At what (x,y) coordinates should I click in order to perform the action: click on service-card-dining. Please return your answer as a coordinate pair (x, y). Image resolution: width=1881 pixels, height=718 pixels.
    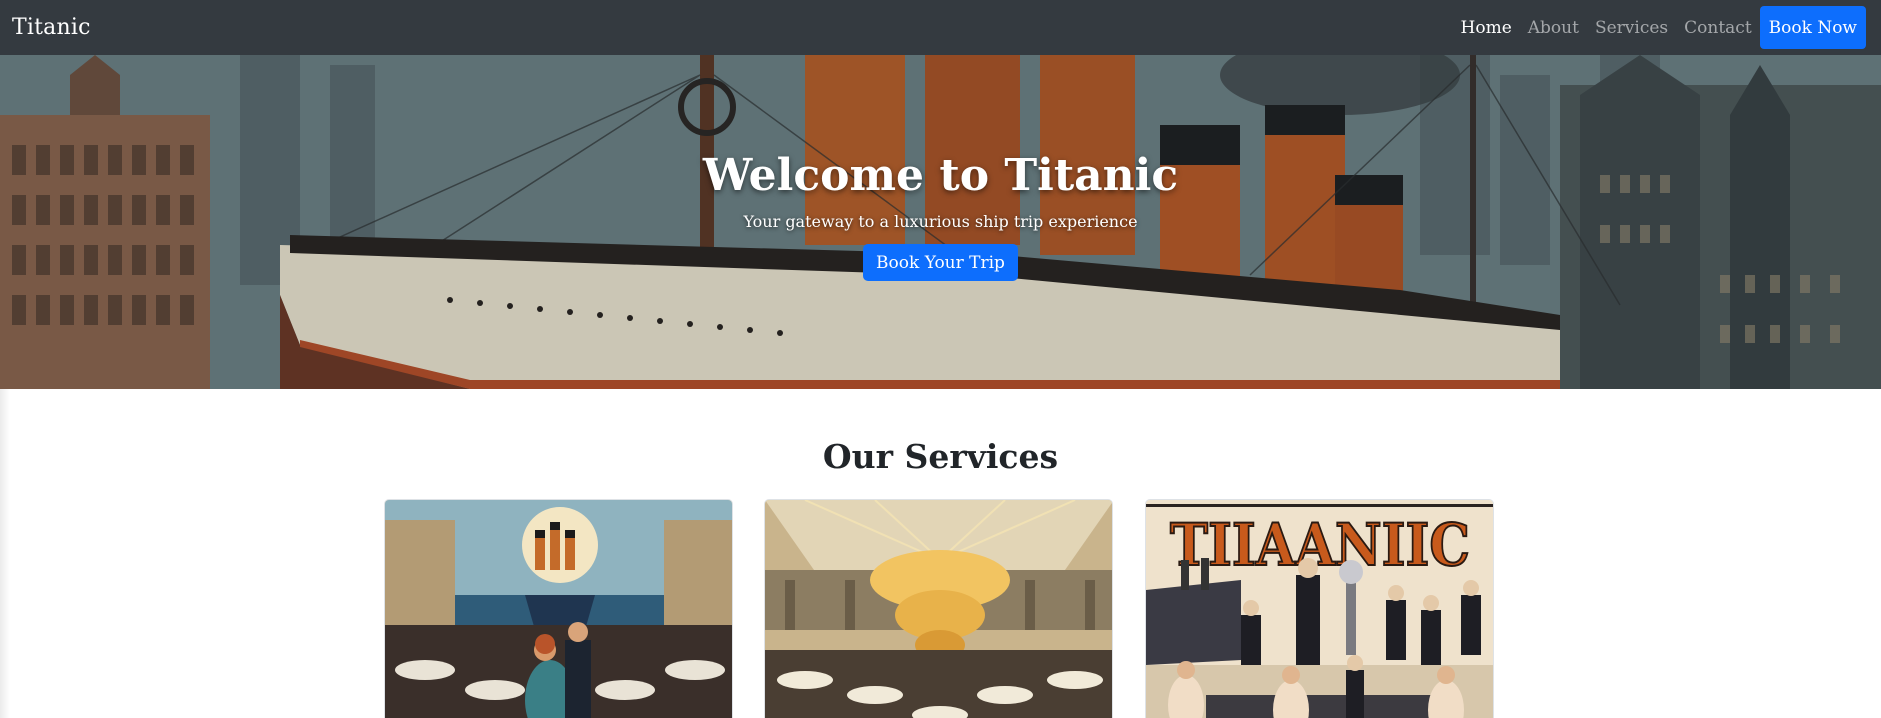
    Looking at the image, I should click on (938, 608).